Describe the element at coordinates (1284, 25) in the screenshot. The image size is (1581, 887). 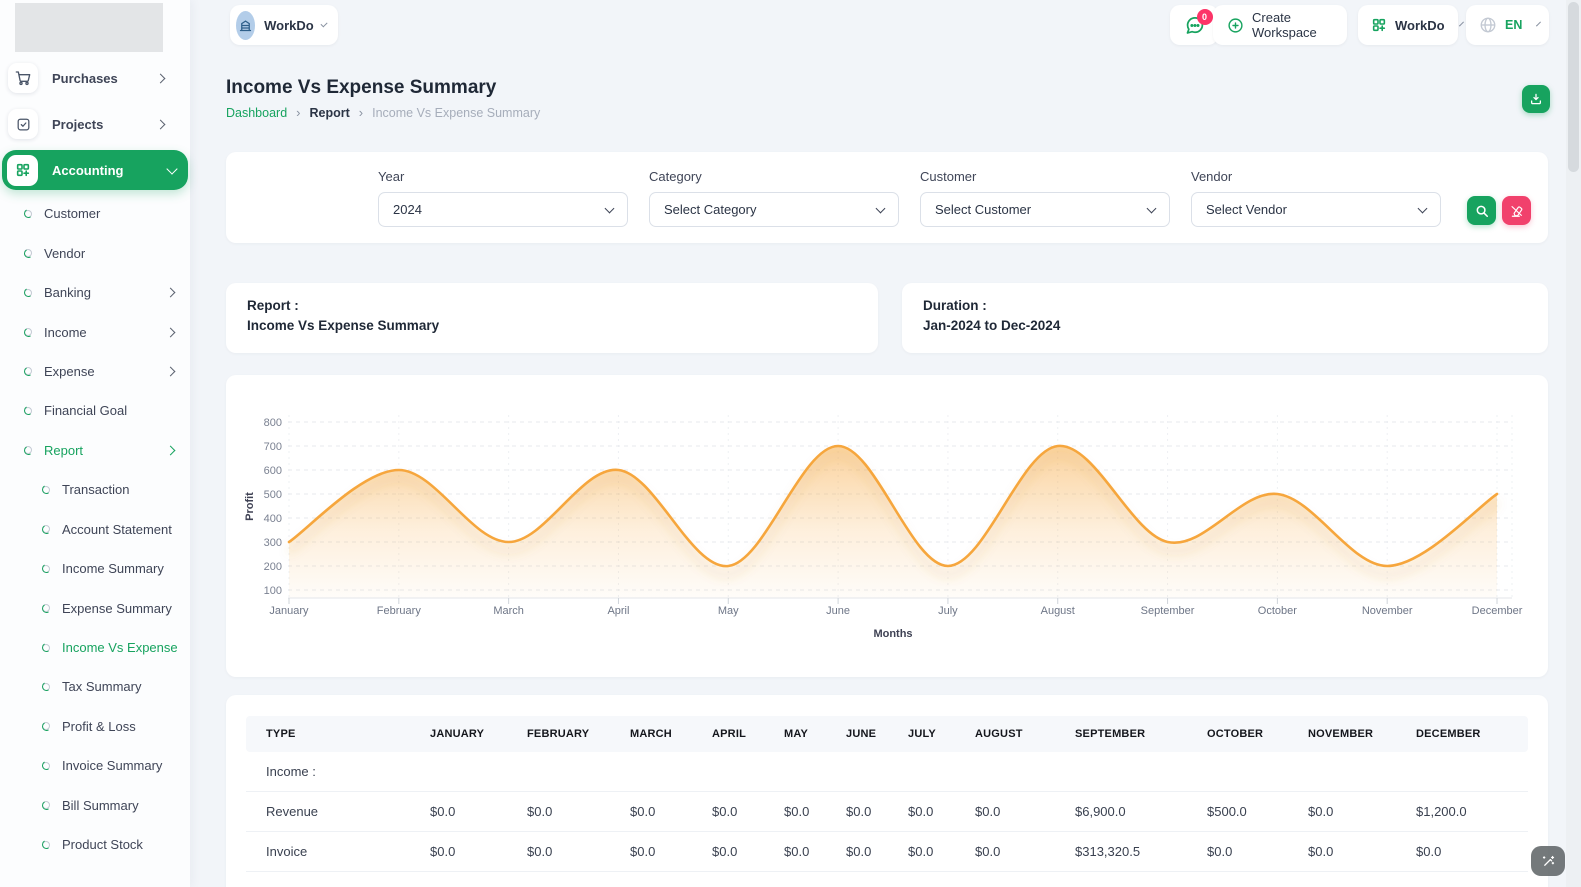
I see `create-workspace-label: Create Workspace` at that location.